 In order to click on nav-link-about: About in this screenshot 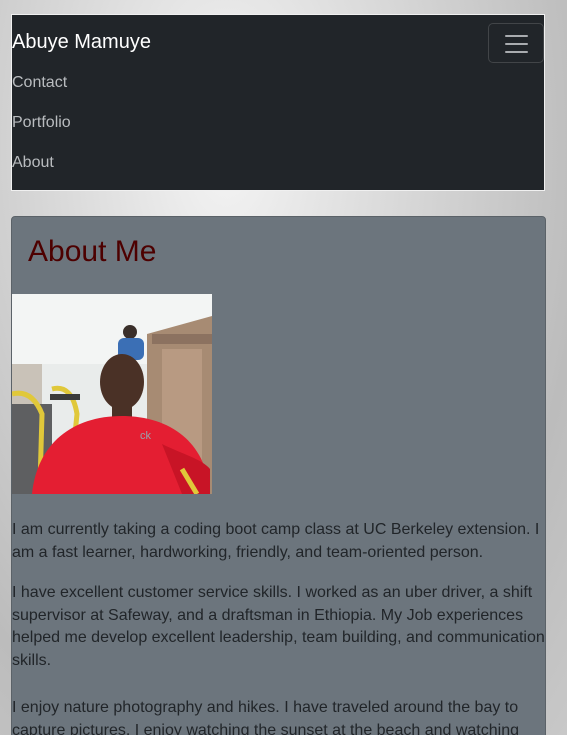, I will do `click(33, 163)`.